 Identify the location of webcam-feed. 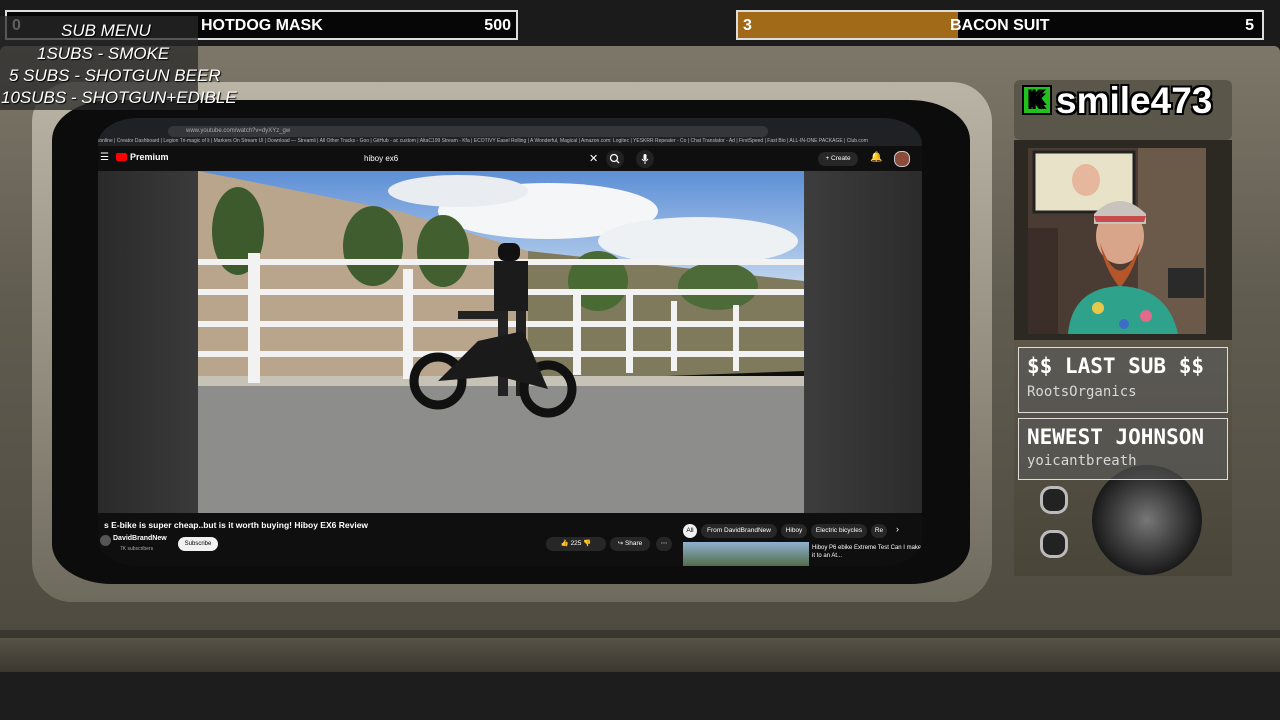
(1117, 241).